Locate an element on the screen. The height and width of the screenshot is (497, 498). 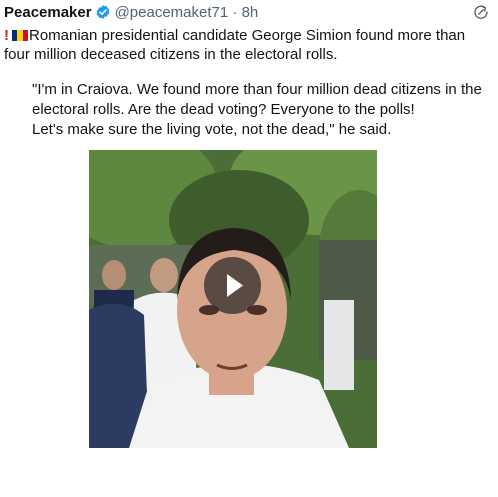
share-icon is located at coordinates (481, 14).